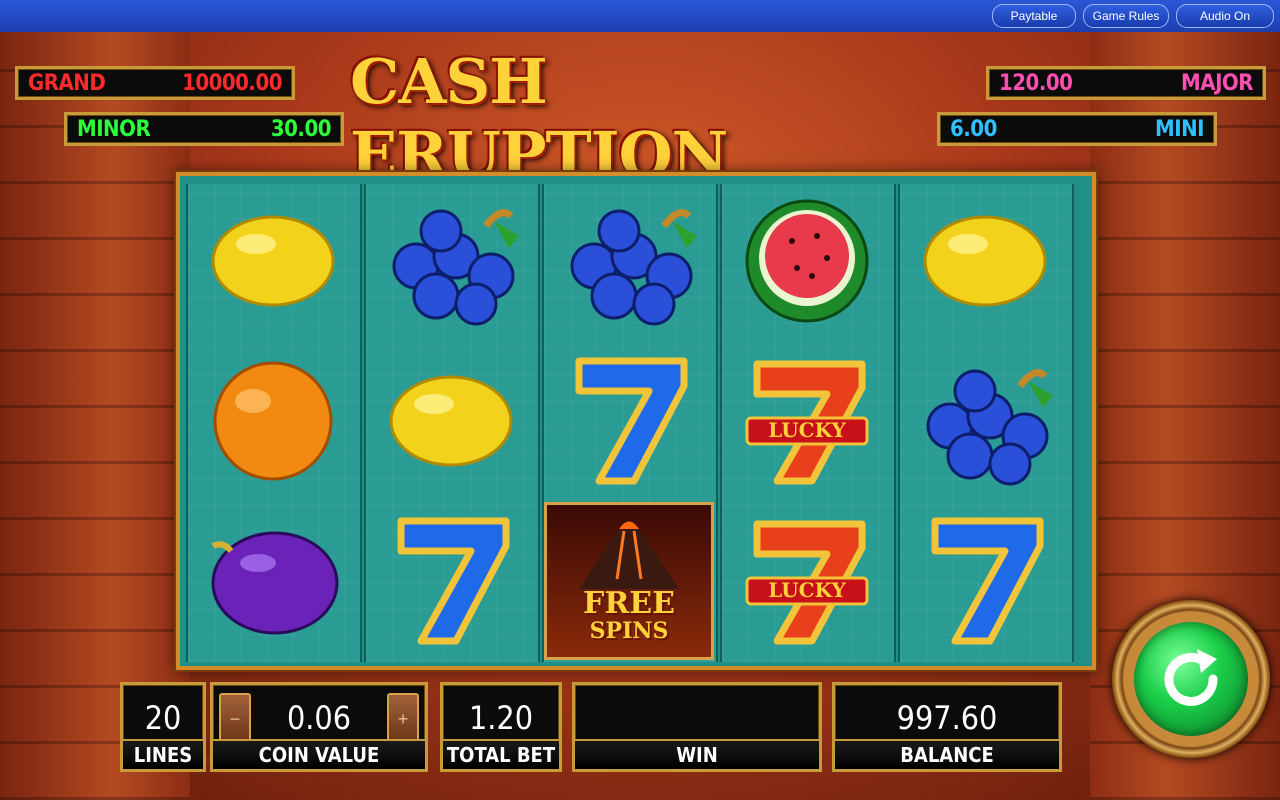 The width and height of the screenshot is (1280, 800). I want to click on total-bet-label: TOTAL BET, so click(501, 754).